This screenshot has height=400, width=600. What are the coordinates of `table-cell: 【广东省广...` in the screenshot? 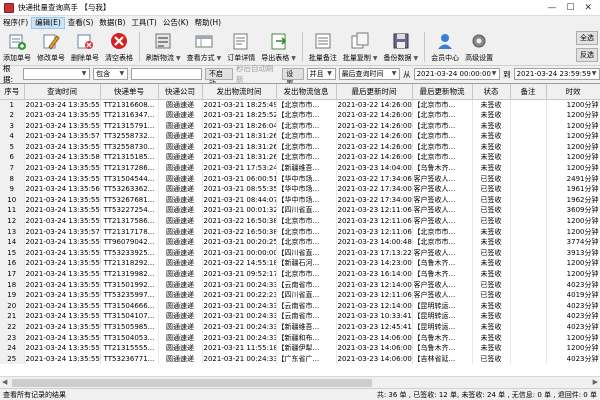 It's located at (306, 359).